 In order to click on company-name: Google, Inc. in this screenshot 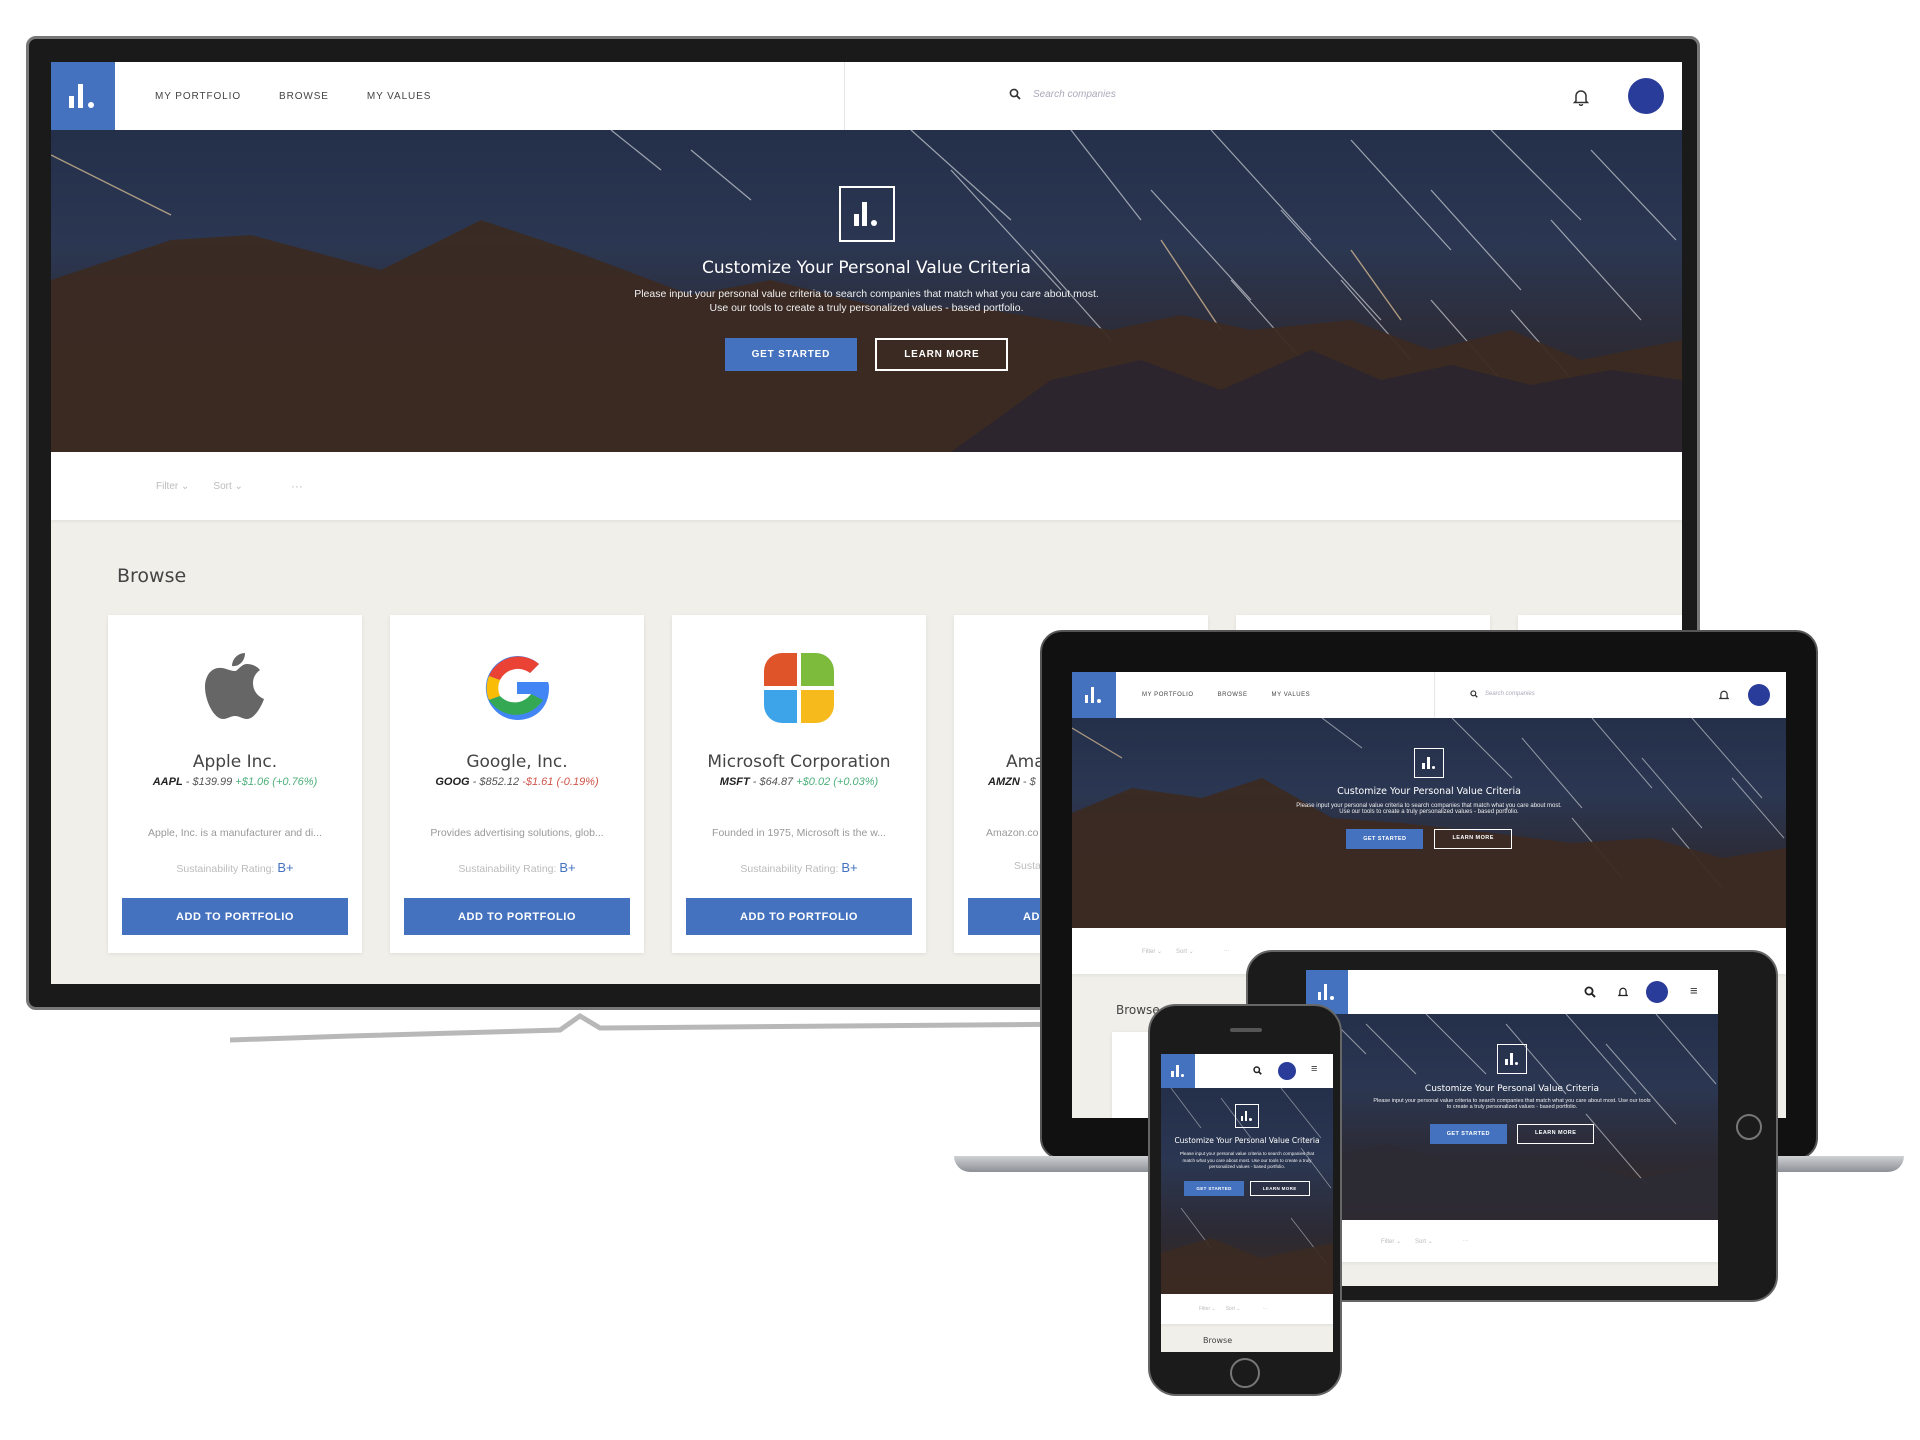, I will do `click(517, 762)`.